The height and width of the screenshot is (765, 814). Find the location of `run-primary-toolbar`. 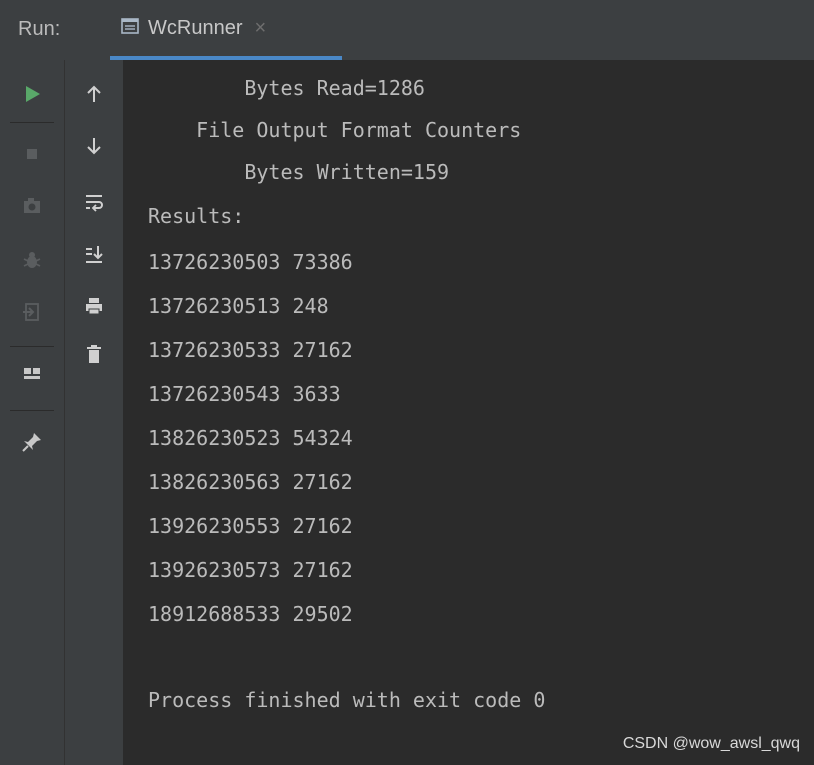

run-primary-toolbar is located at coordinates (32, 412).